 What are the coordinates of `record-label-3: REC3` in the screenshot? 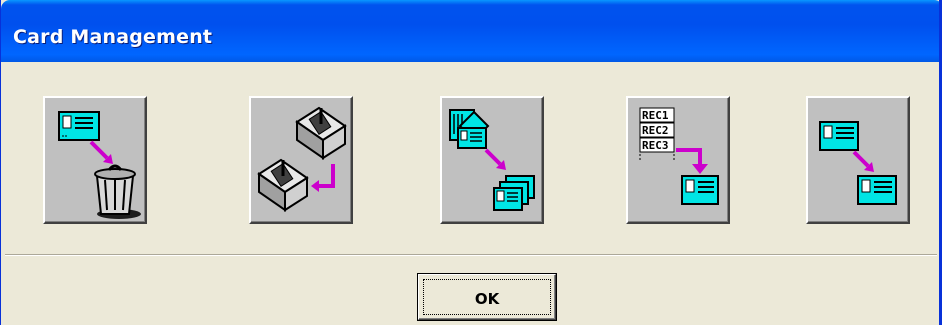 It's located at (655, 145).